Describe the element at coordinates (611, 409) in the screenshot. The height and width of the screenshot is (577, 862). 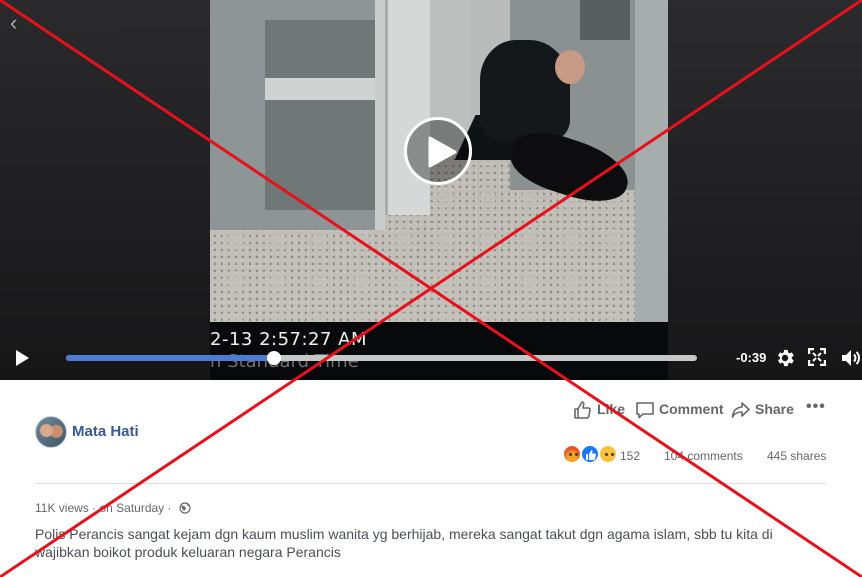
I see `like-label: Like` at that location.